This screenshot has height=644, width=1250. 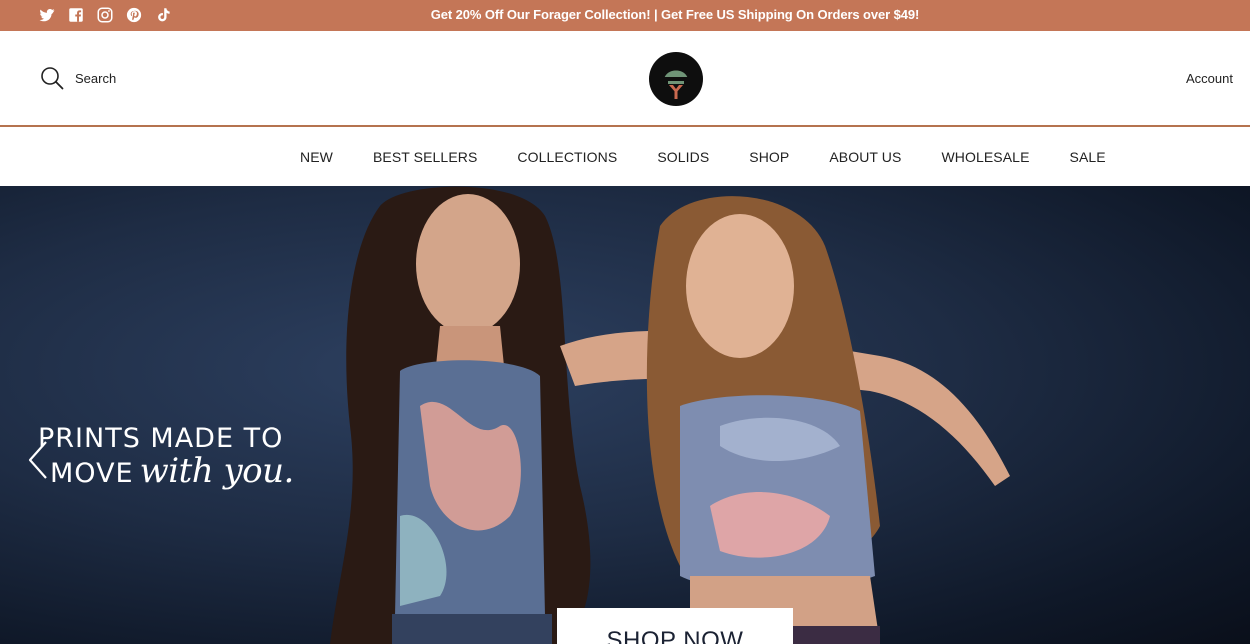 What do you see at coordinates (92, 473) in the screenshot?
I see `headline-move: MOVE` at bounding box center [92, 473].